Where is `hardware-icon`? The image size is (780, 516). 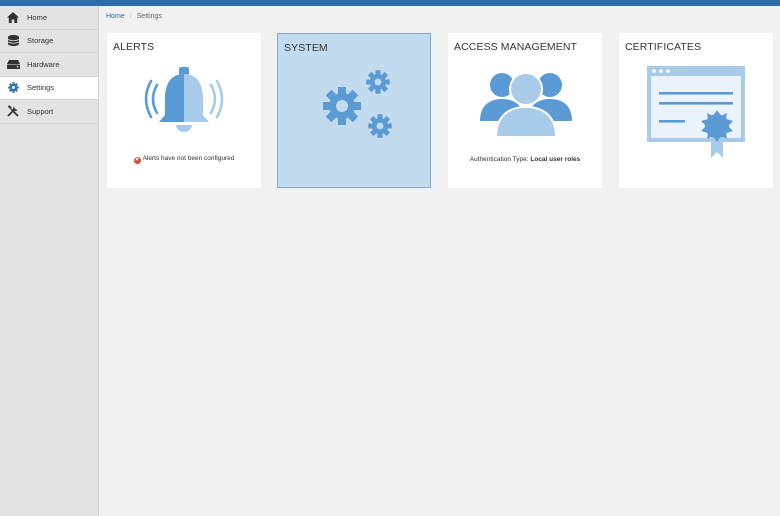
hardware-icon is located at coordinates (13, 64).